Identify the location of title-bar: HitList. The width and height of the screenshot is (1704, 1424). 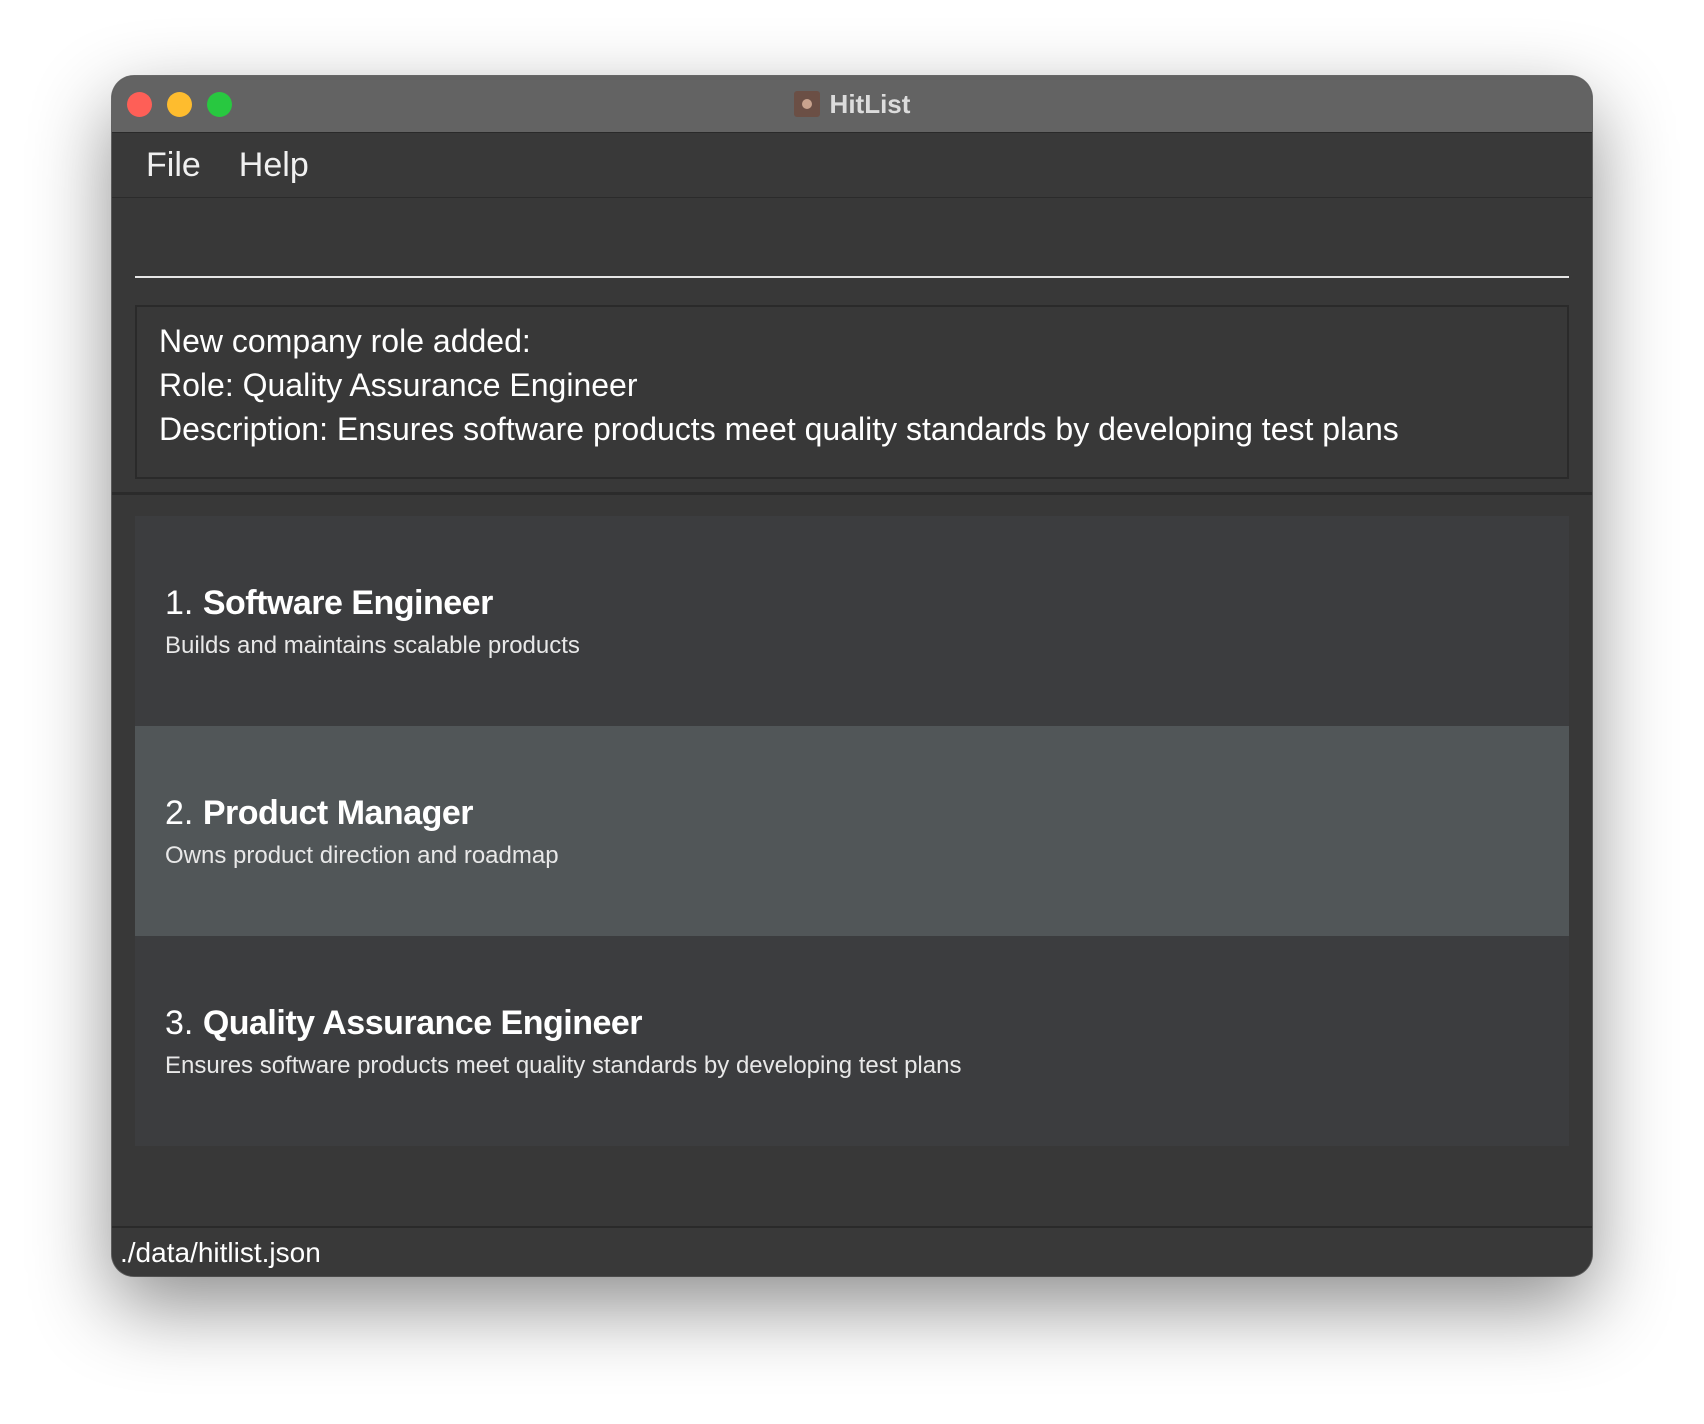
(852, 104).